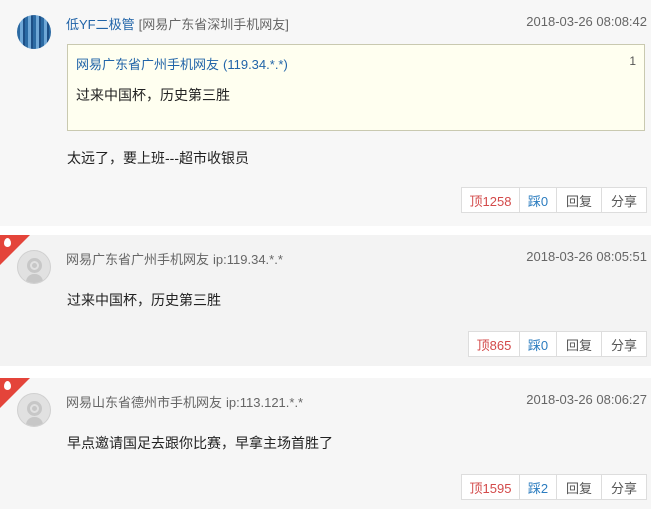  I want to click on comment-actions: 顶1595 踩2 回复 分享, so click(554, 487).